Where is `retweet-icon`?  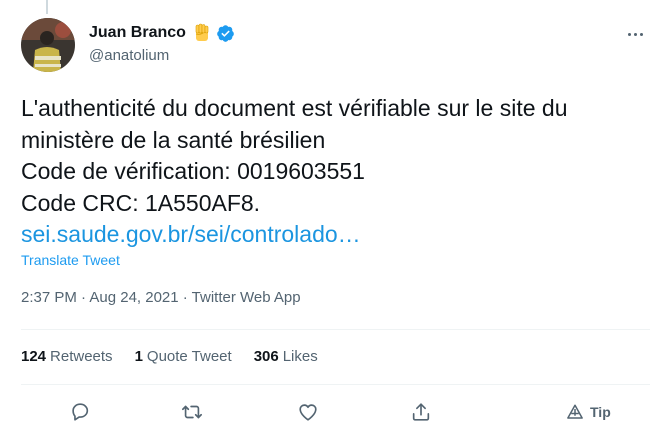
retweet-icon is located at coordinates (192, 412).